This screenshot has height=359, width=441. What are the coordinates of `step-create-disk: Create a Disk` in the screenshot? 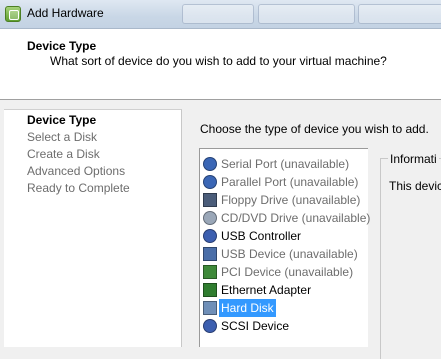 It's located at (63, 154).